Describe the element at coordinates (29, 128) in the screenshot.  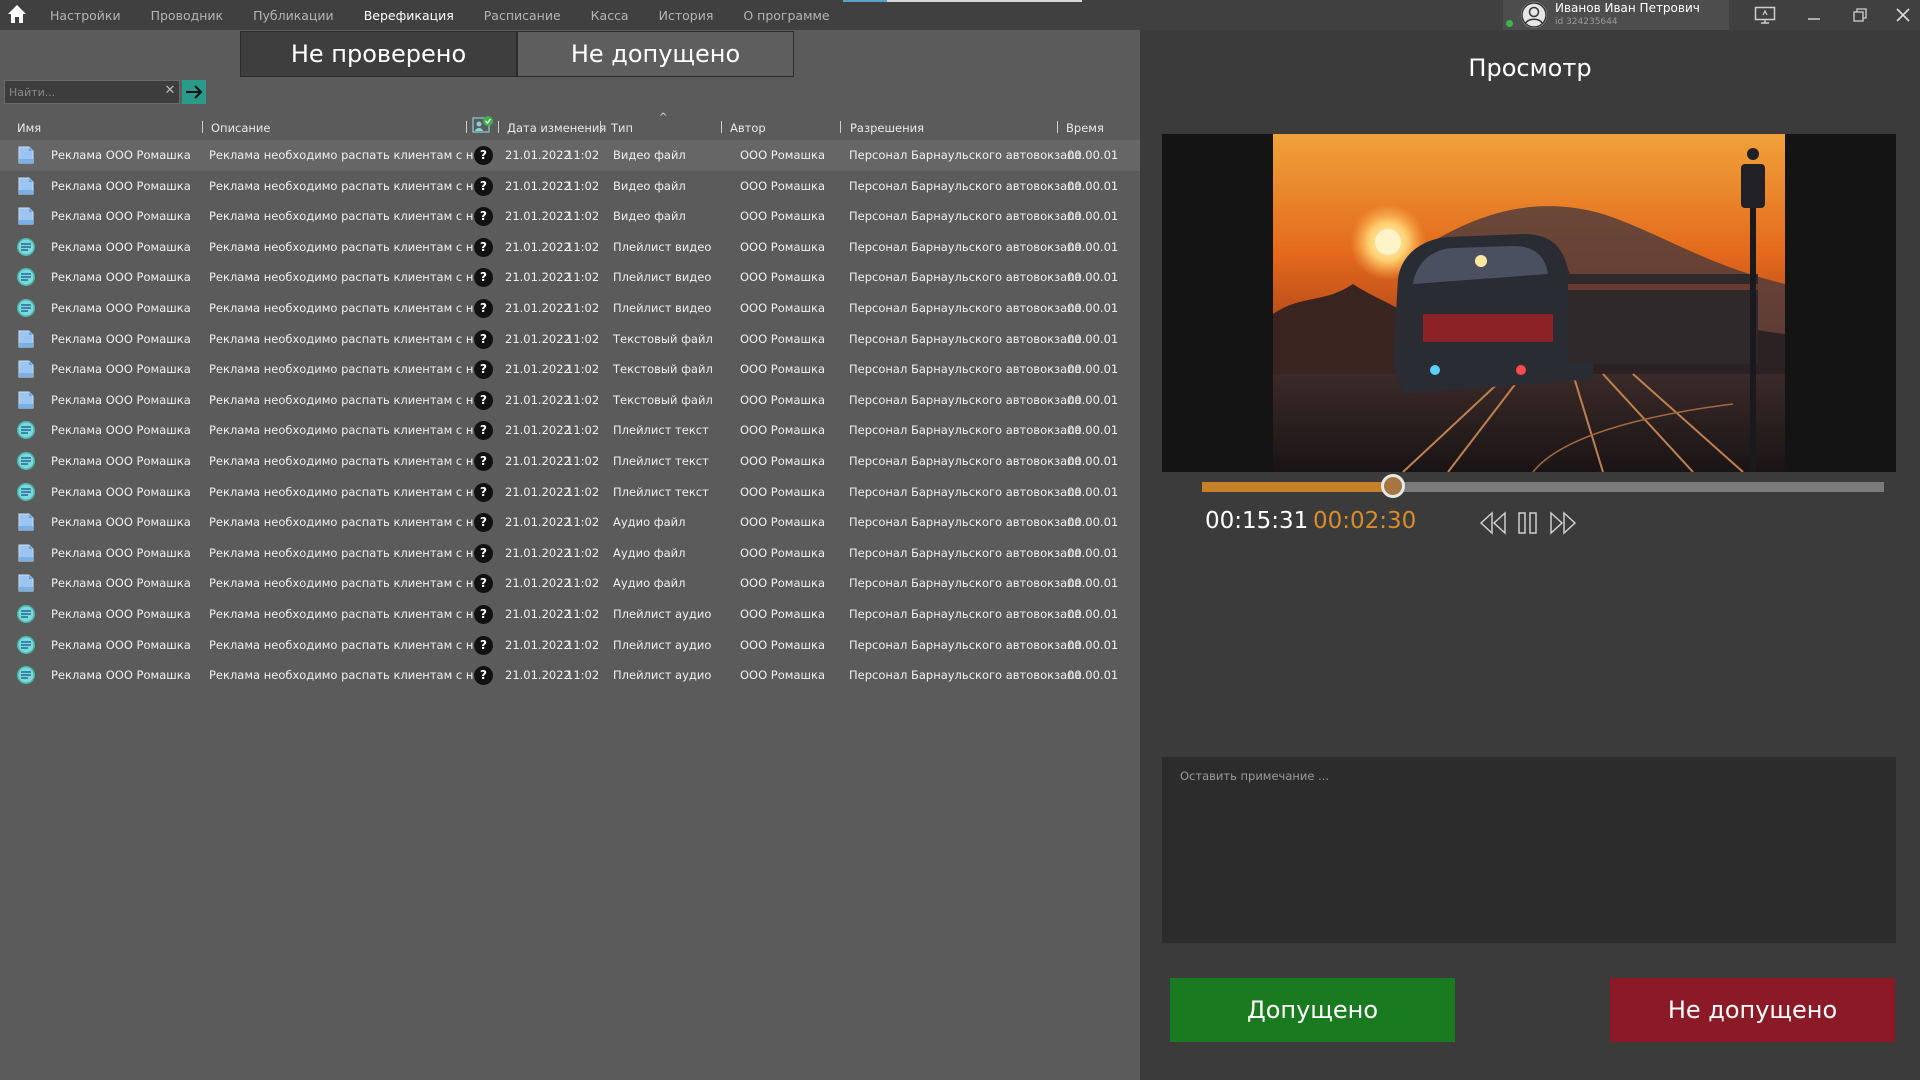
I see `column-name: Имя` at that location.